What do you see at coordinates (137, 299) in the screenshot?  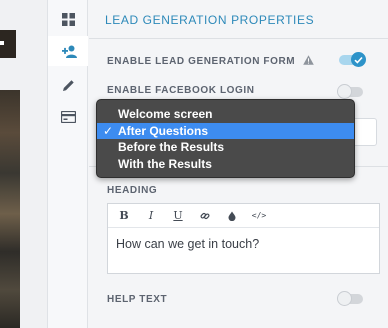 I see `help-text-label: HELP TEXT` at bounding box center [137, 299].